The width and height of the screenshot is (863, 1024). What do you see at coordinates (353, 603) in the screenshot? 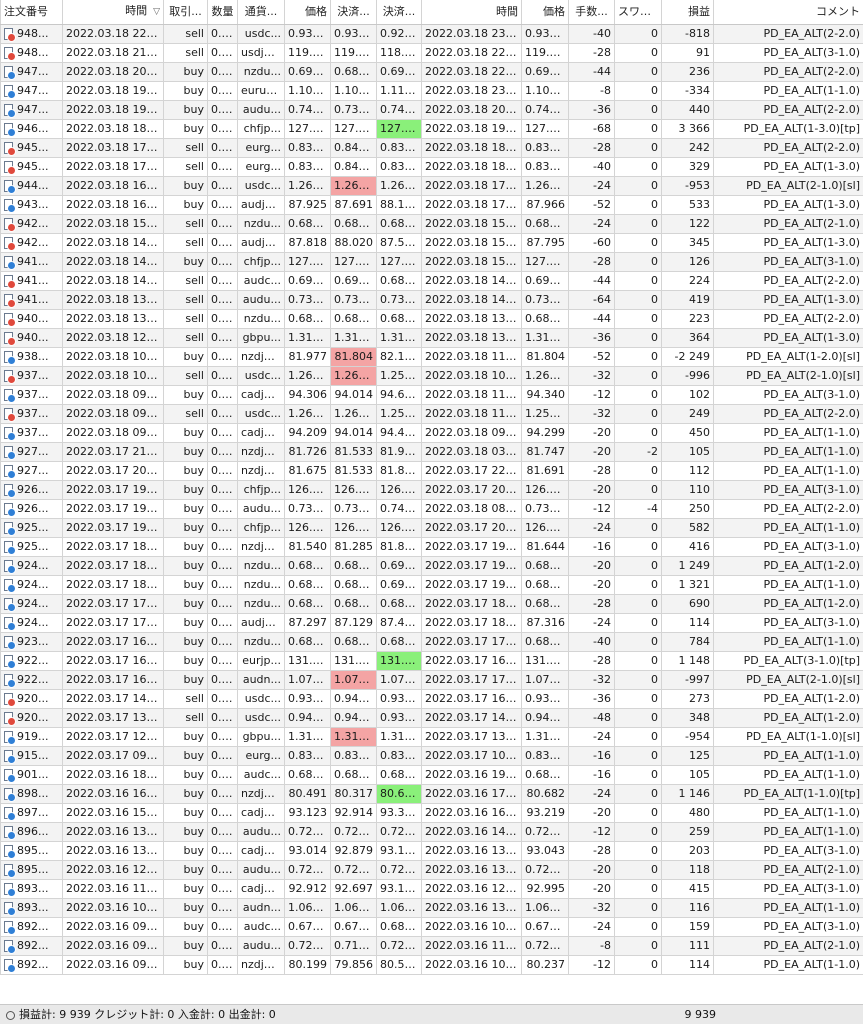
I see `cell-sl: 0.68379` at bounding box center [353, 603].